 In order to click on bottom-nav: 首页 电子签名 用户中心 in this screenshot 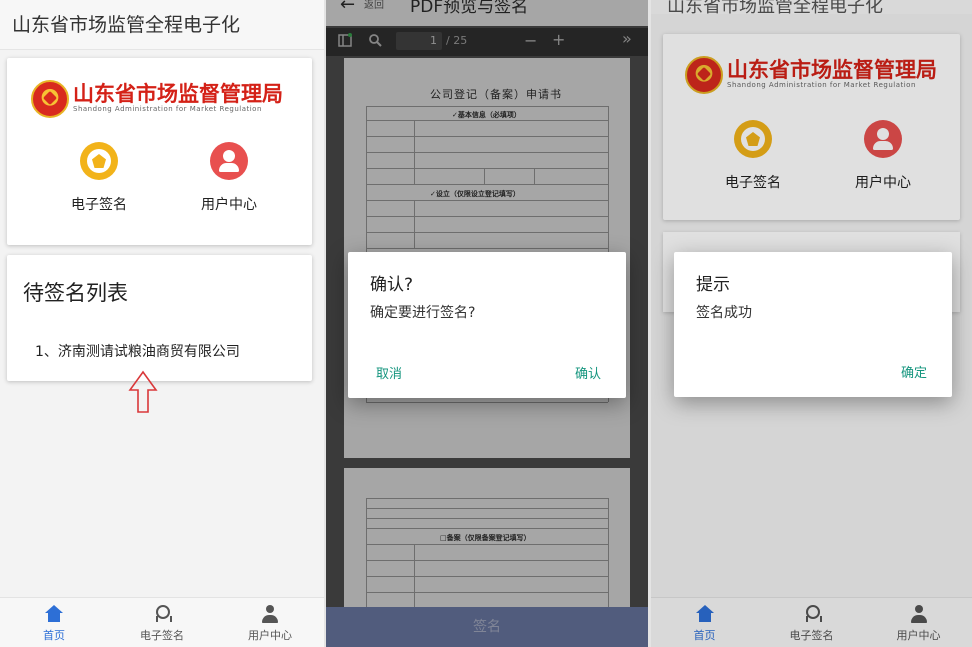, I will do `click(162, 622)`.